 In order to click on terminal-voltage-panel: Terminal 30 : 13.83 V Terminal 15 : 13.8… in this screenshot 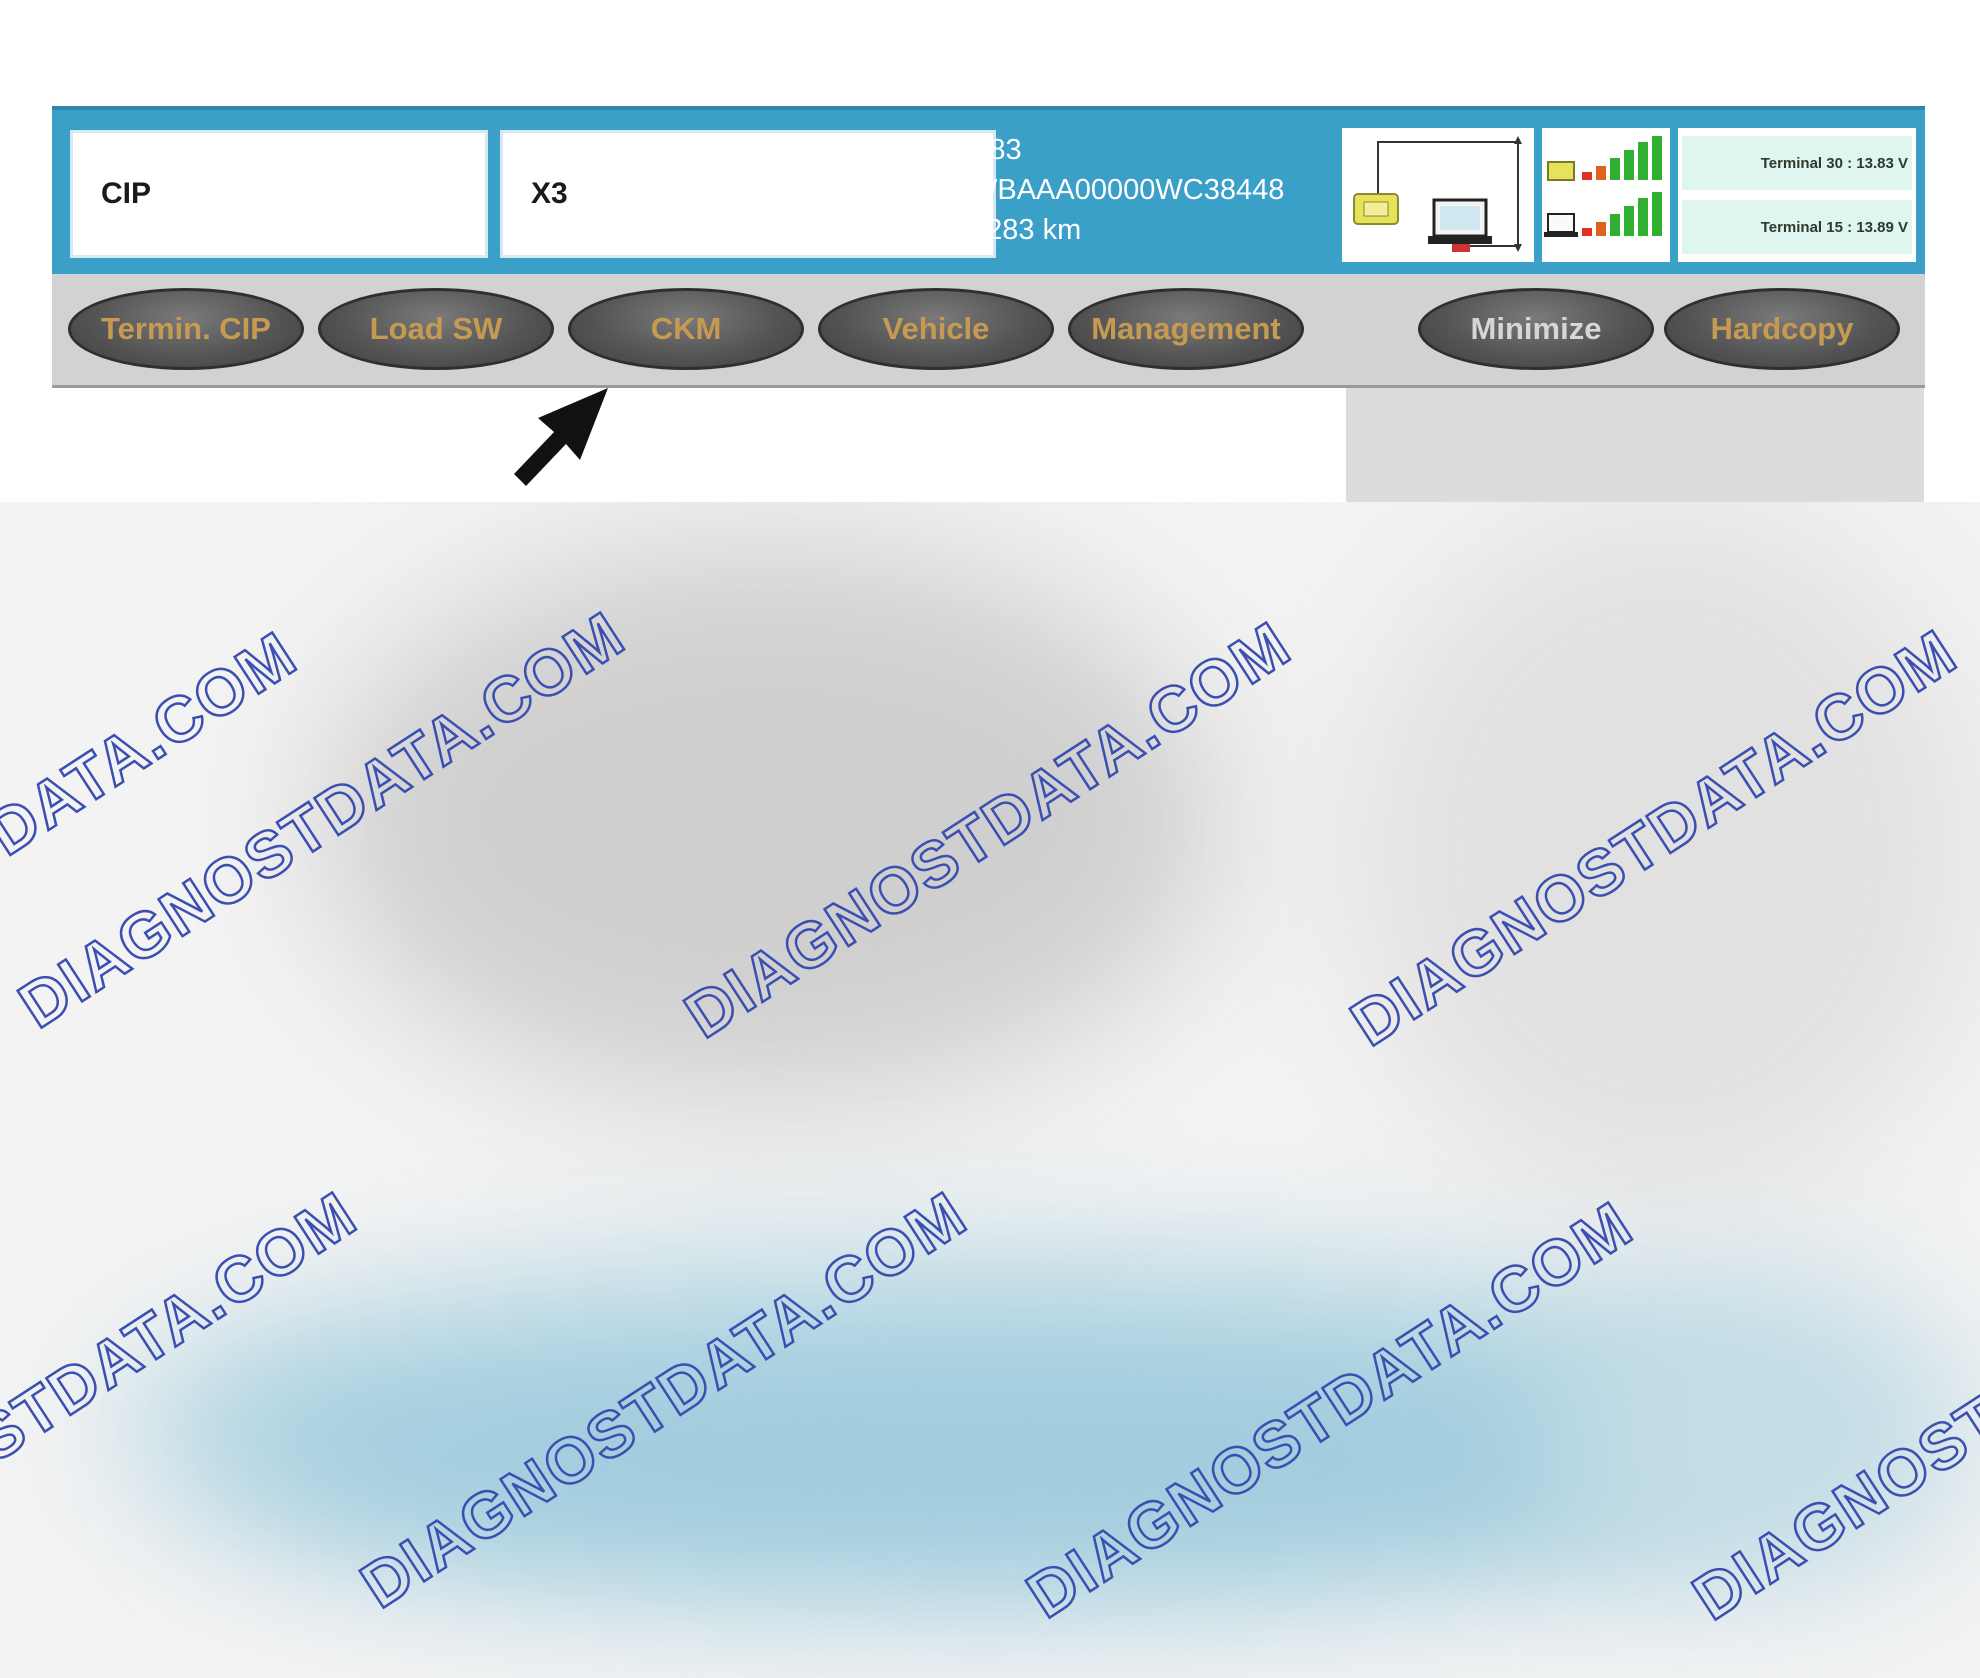, I will do `click(1797, 195)`.